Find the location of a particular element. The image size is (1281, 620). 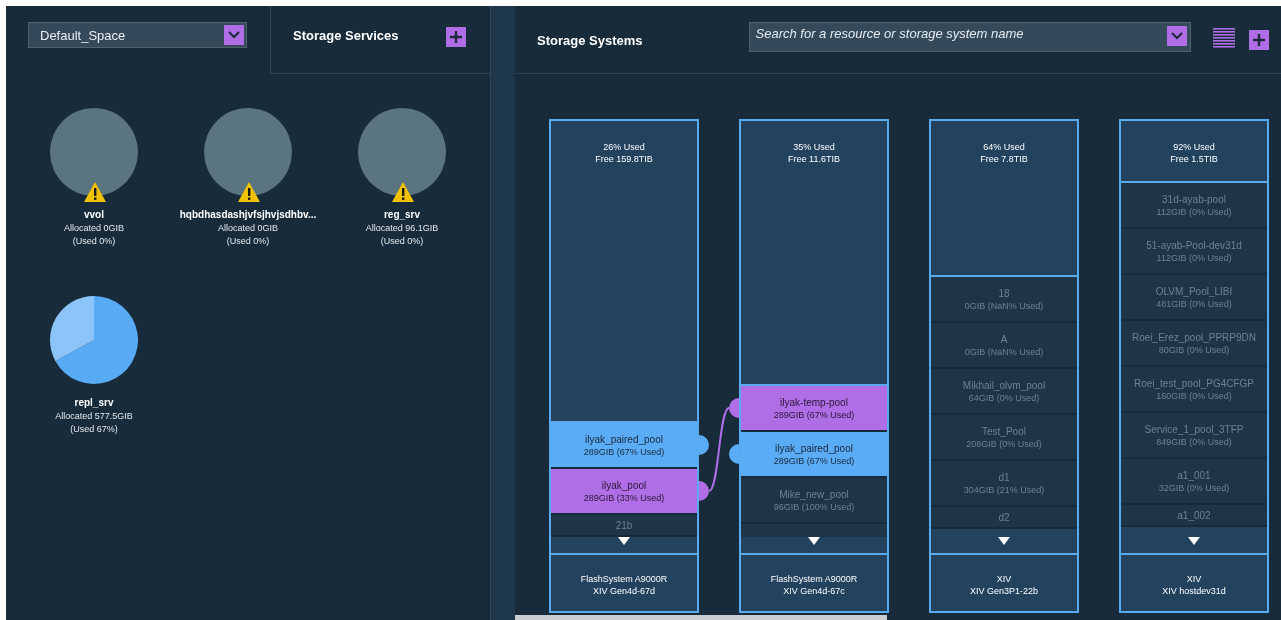

pool-item: d2 is located at coordinates (1004, 518).